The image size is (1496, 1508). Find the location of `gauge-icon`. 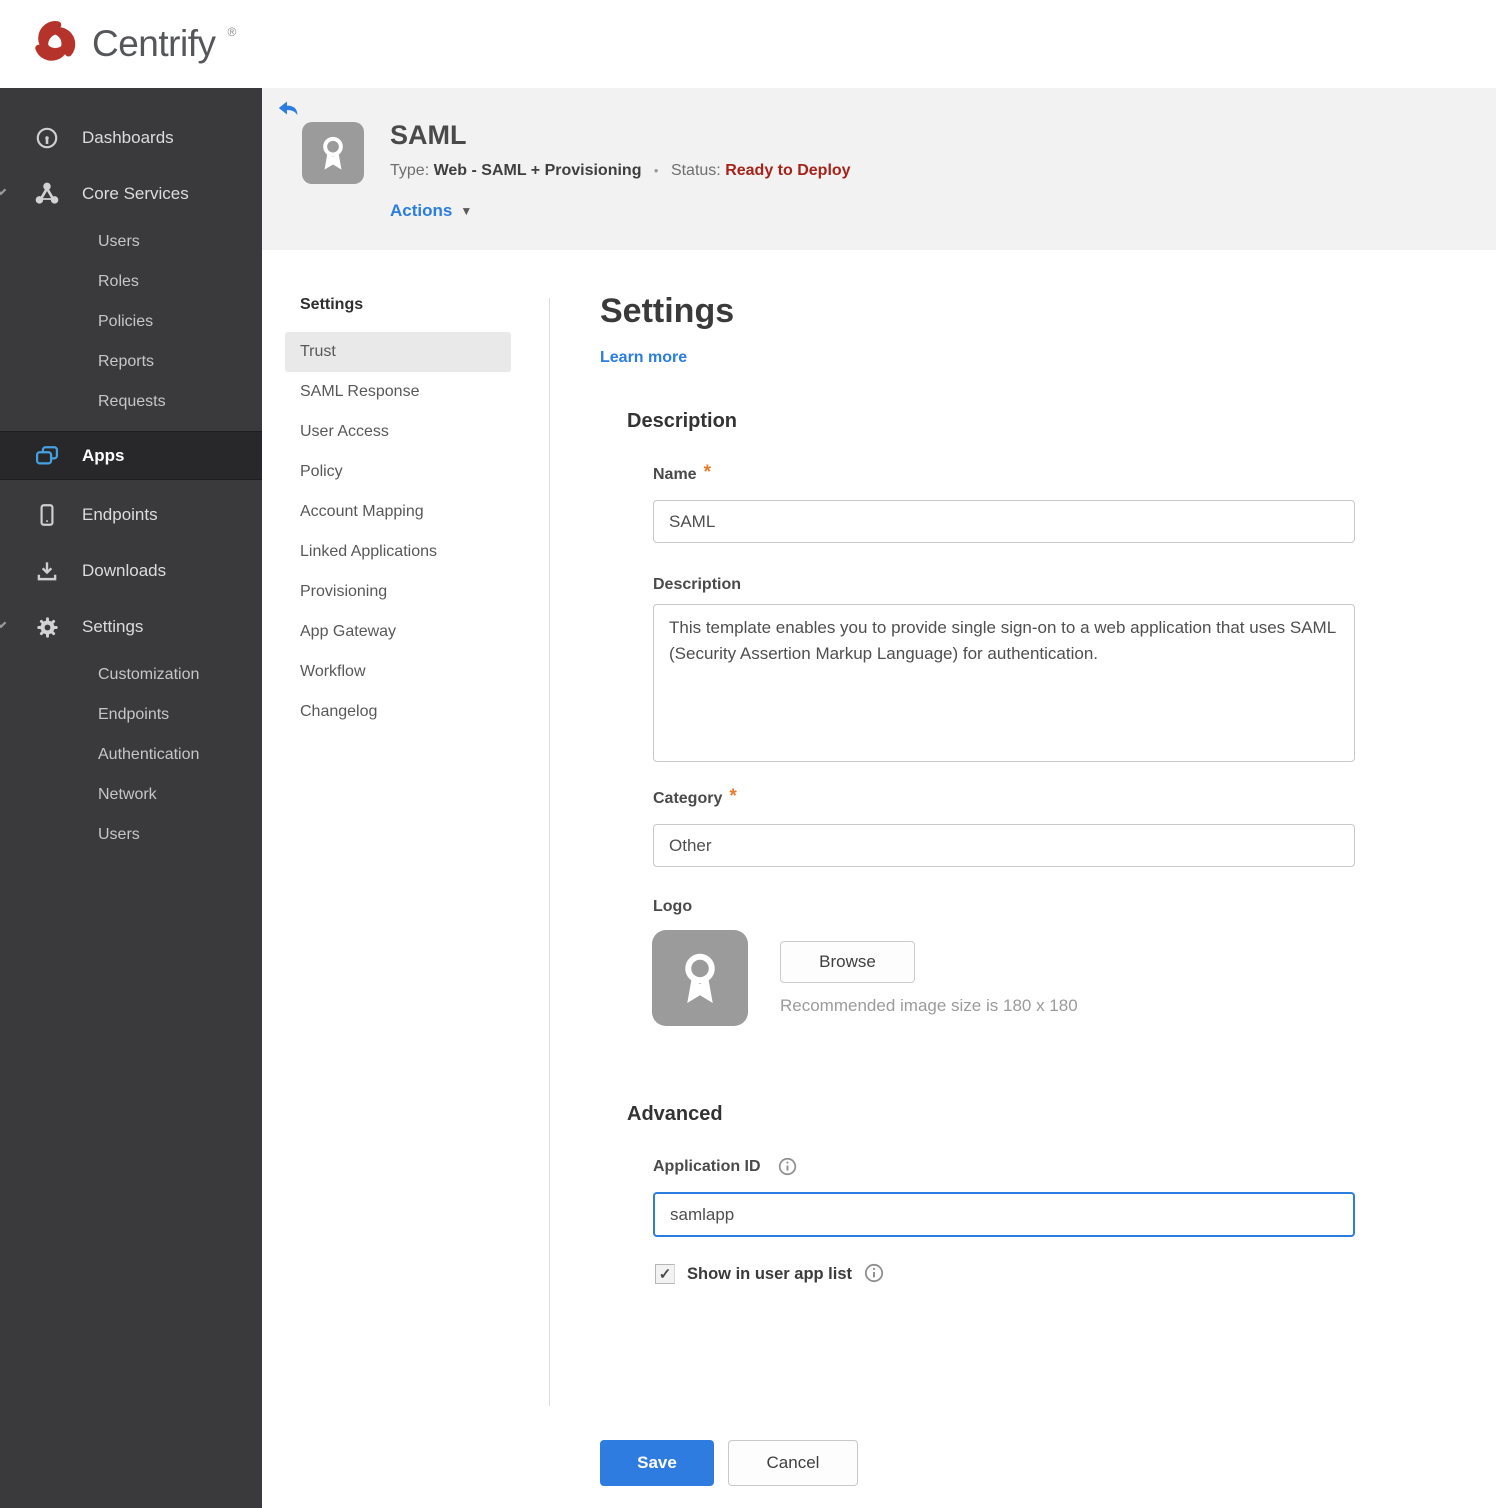

gauge-icon is located at coordinates (47, 138).